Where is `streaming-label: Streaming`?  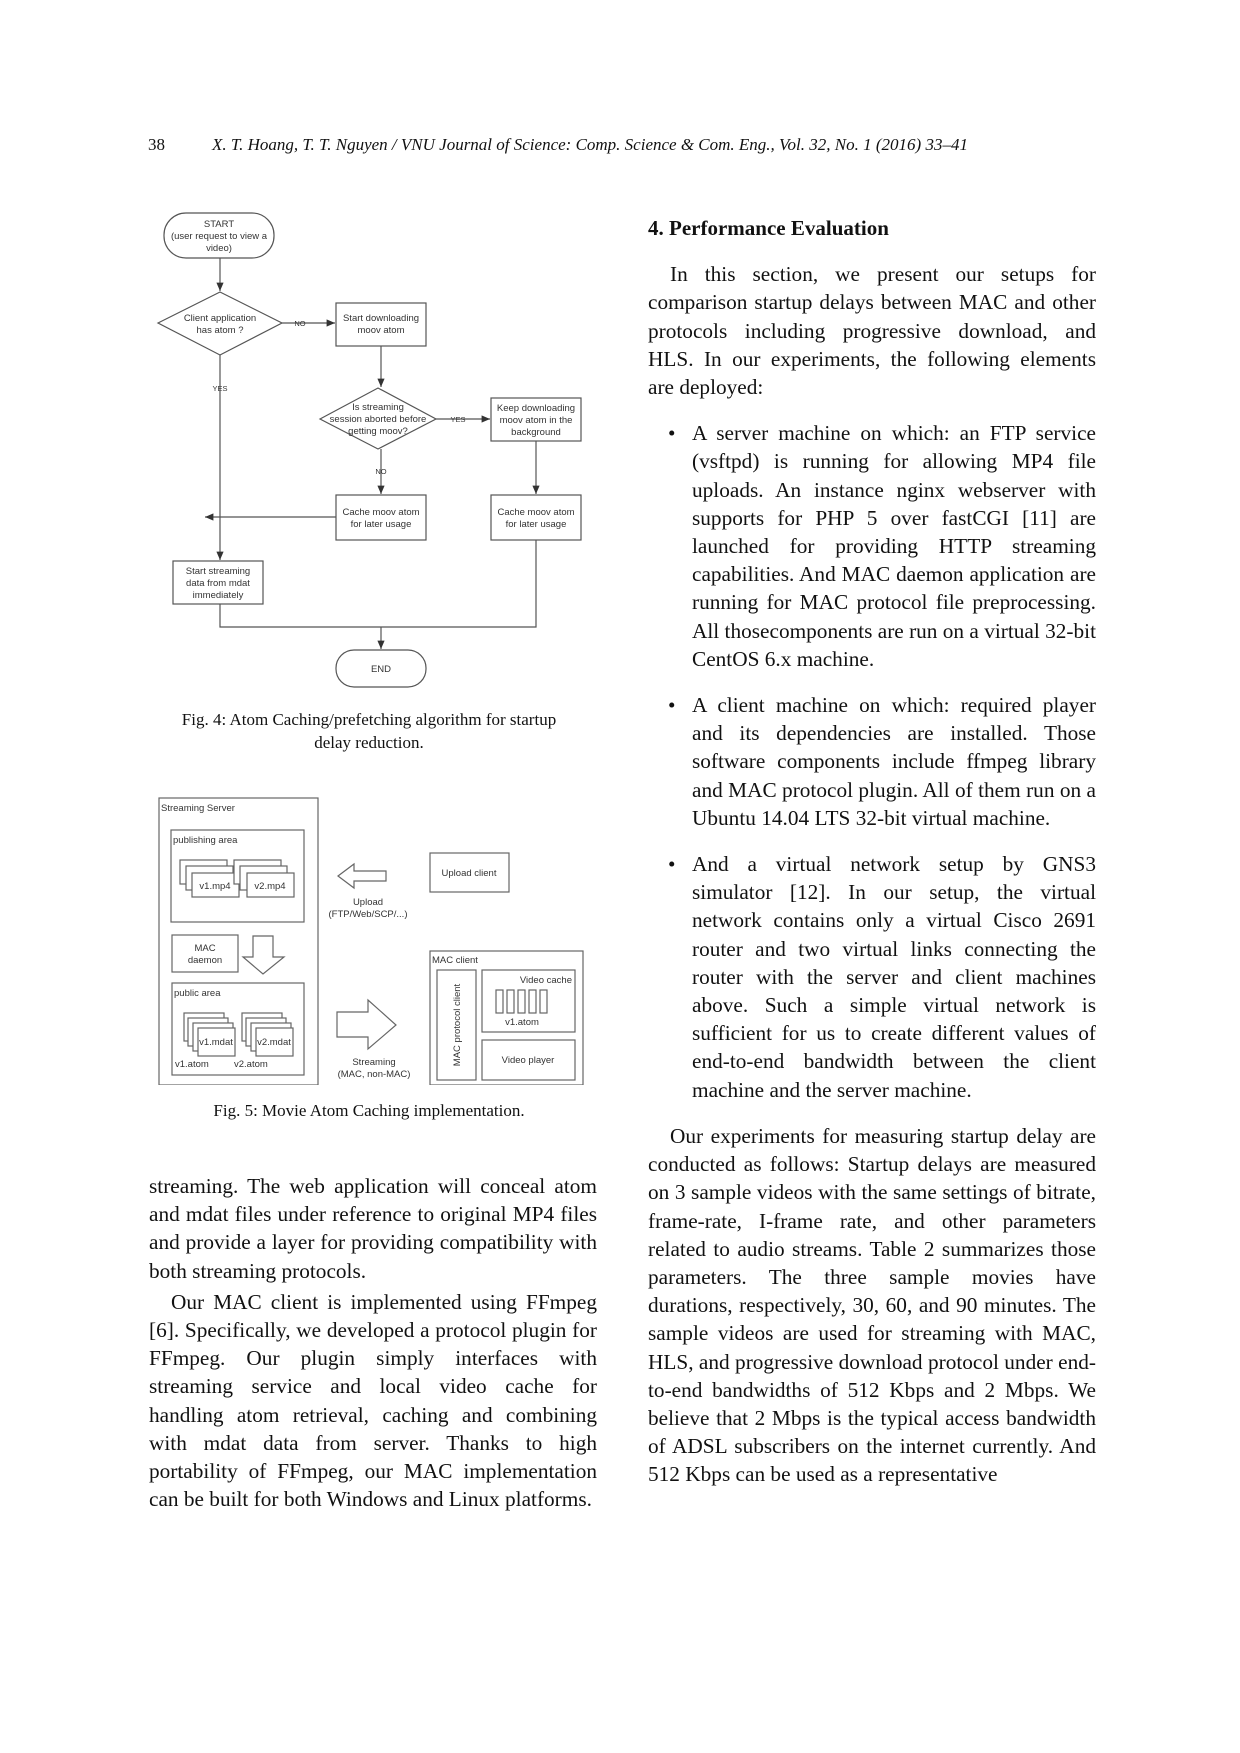
streaming-label: Streaming is located at coordinates (373, 1062).